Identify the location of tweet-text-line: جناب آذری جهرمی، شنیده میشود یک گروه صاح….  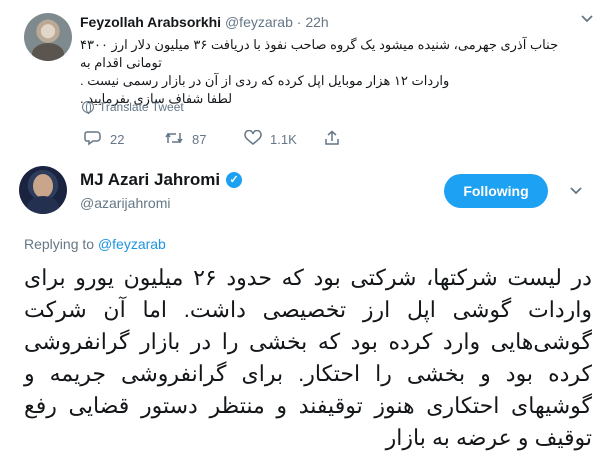
(319, 53).